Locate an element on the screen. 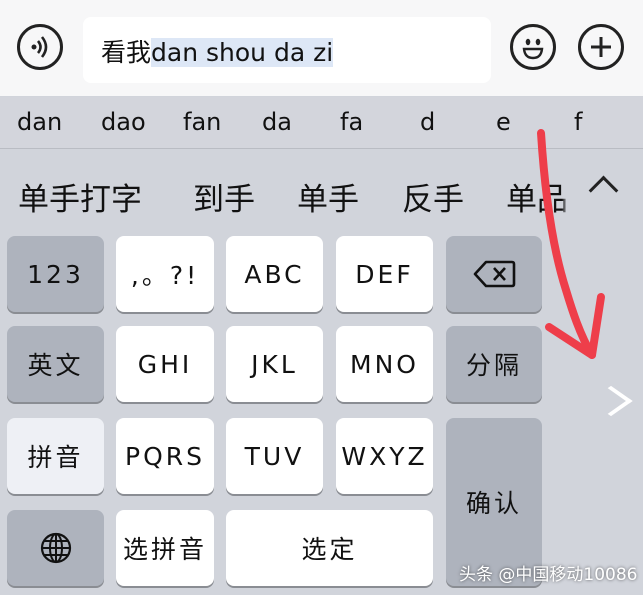 This screenshot has height=595, width=643. hanzi-candidate: 单手打字 is located at coordinates (80, 196).